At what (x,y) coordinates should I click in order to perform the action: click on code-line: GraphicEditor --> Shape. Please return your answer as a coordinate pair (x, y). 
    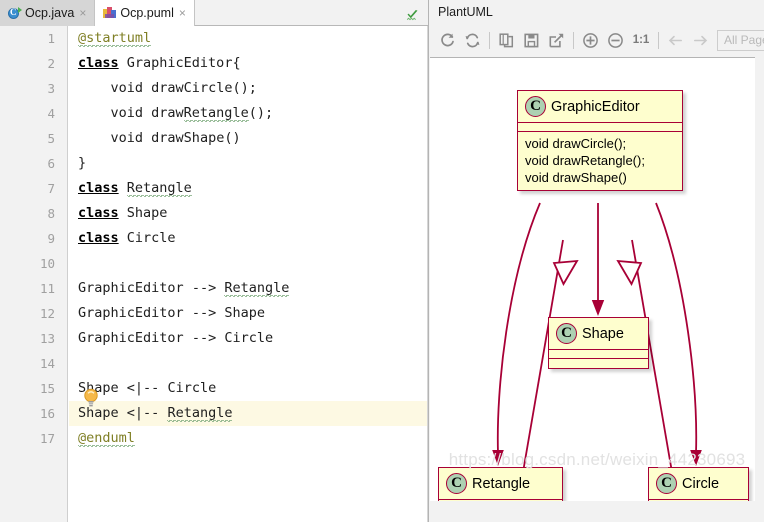
    Looking at the image, I should click on (248, 313).